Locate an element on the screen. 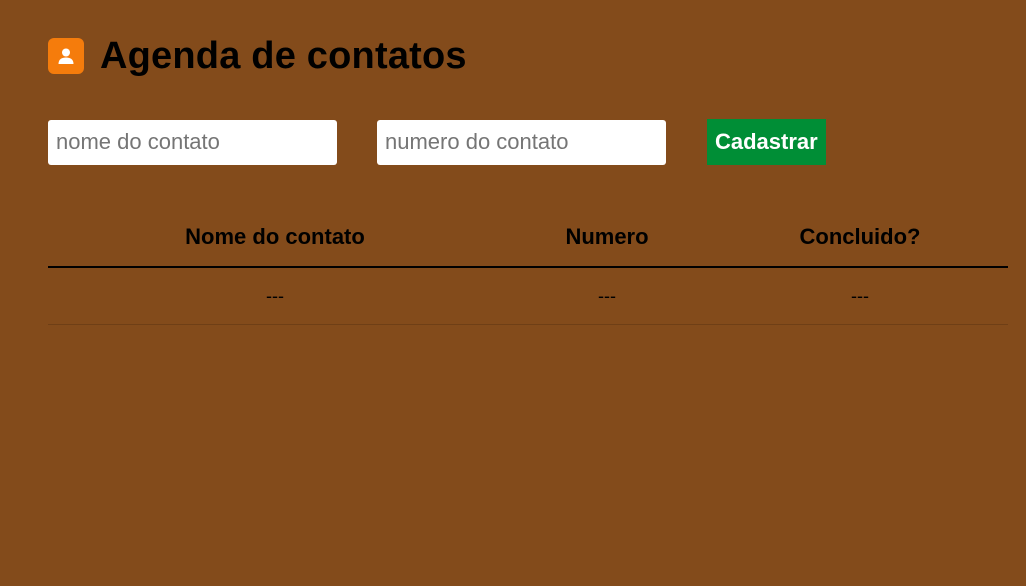  page-header: Agenda de contatos is located at coordinates (257, 56).